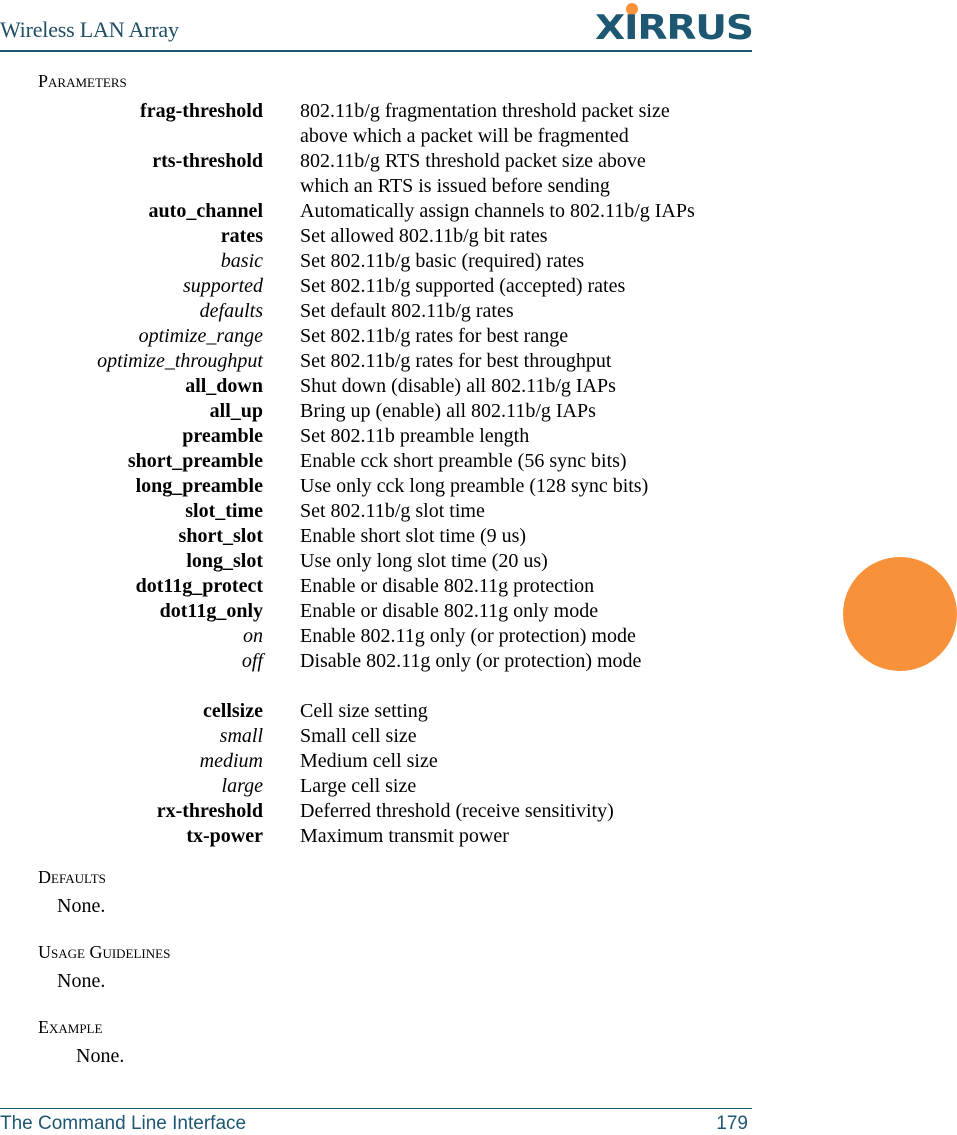 The width and height of the screenshot is (957, 1135). What do you see at coordinates (404, 836) in the screenshot?
I see `parameter-description: Maximum transmit power` at bounding box center [404, 836].